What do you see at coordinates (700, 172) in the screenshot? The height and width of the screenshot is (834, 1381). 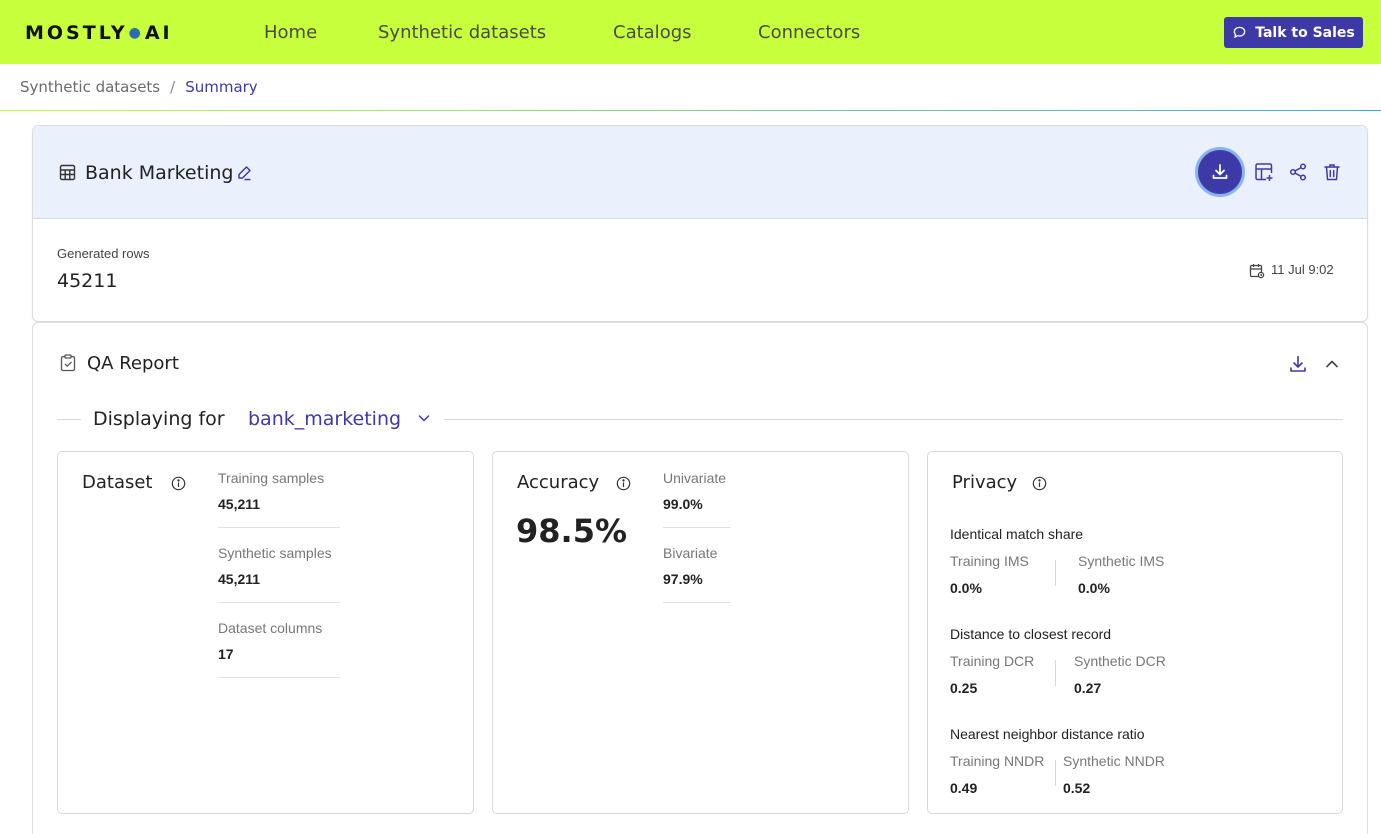 I see `dataset-card-header: Bank Marketing` at bounding box center [700, 172].